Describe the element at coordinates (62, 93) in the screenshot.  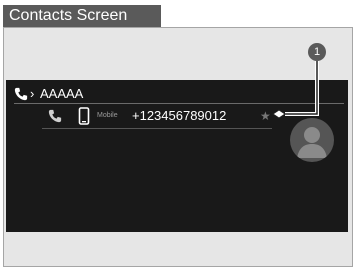
I see `contact-name: AAAAA` at that location.